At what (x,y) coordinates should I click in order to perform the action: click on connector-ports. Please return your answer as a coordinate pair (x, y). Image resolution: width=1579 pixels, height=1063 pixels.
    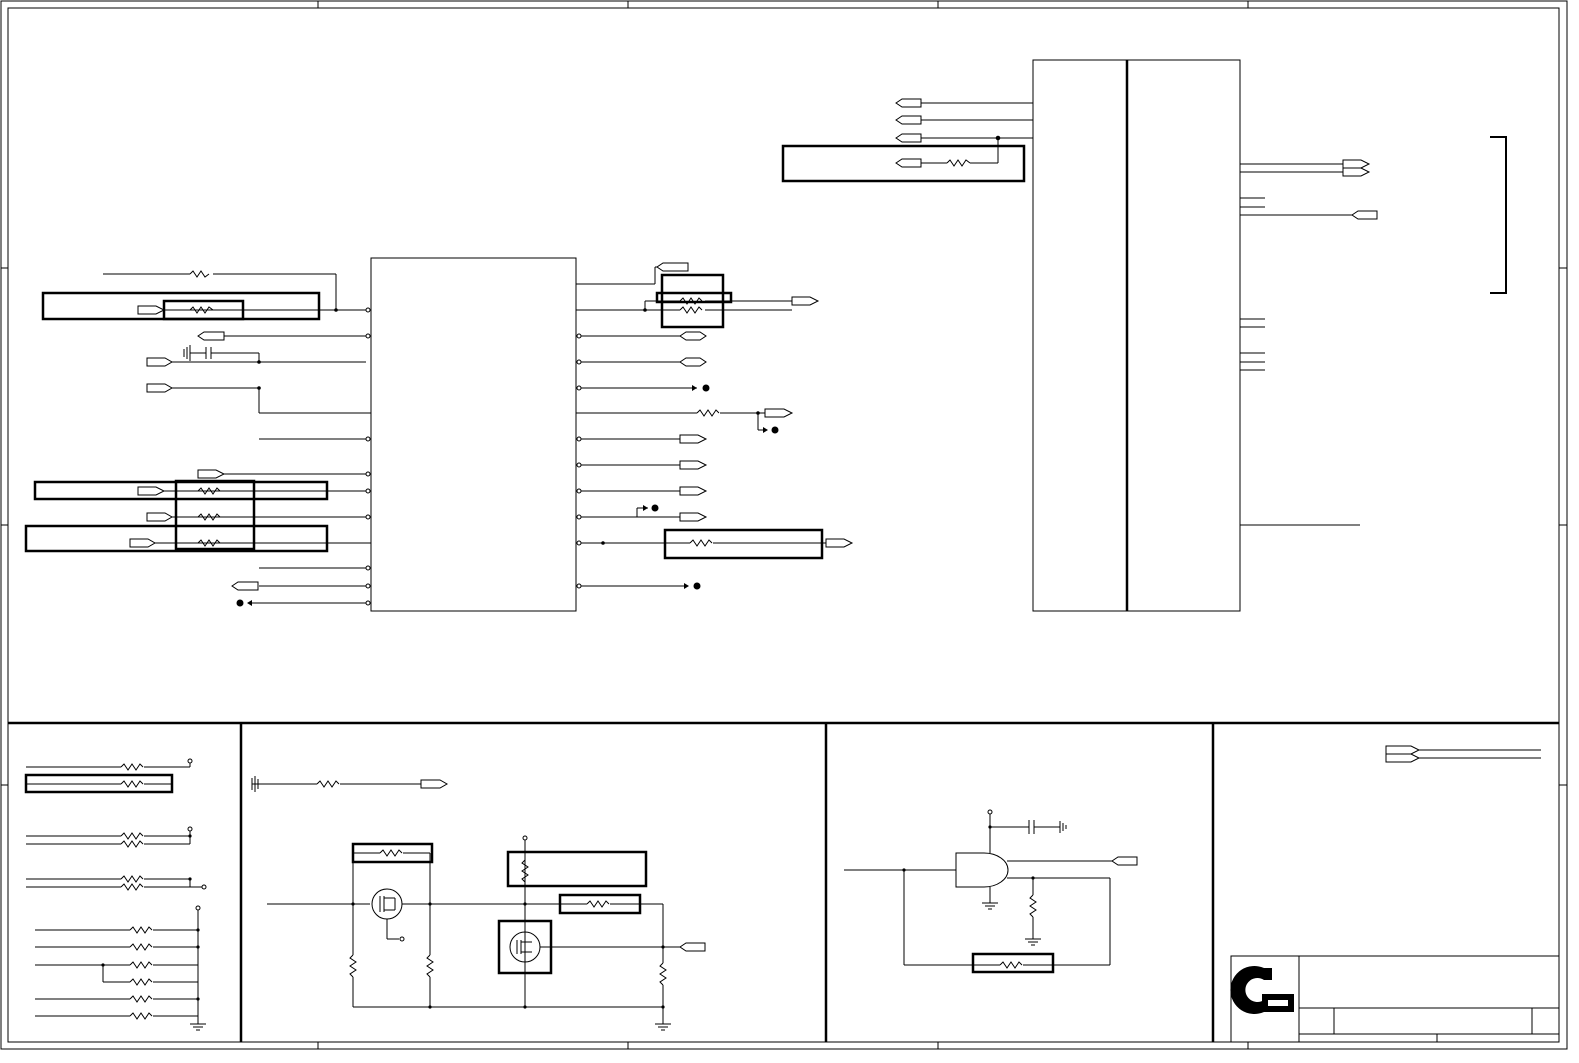
    Looking at the image, I should click on (1136, 159).